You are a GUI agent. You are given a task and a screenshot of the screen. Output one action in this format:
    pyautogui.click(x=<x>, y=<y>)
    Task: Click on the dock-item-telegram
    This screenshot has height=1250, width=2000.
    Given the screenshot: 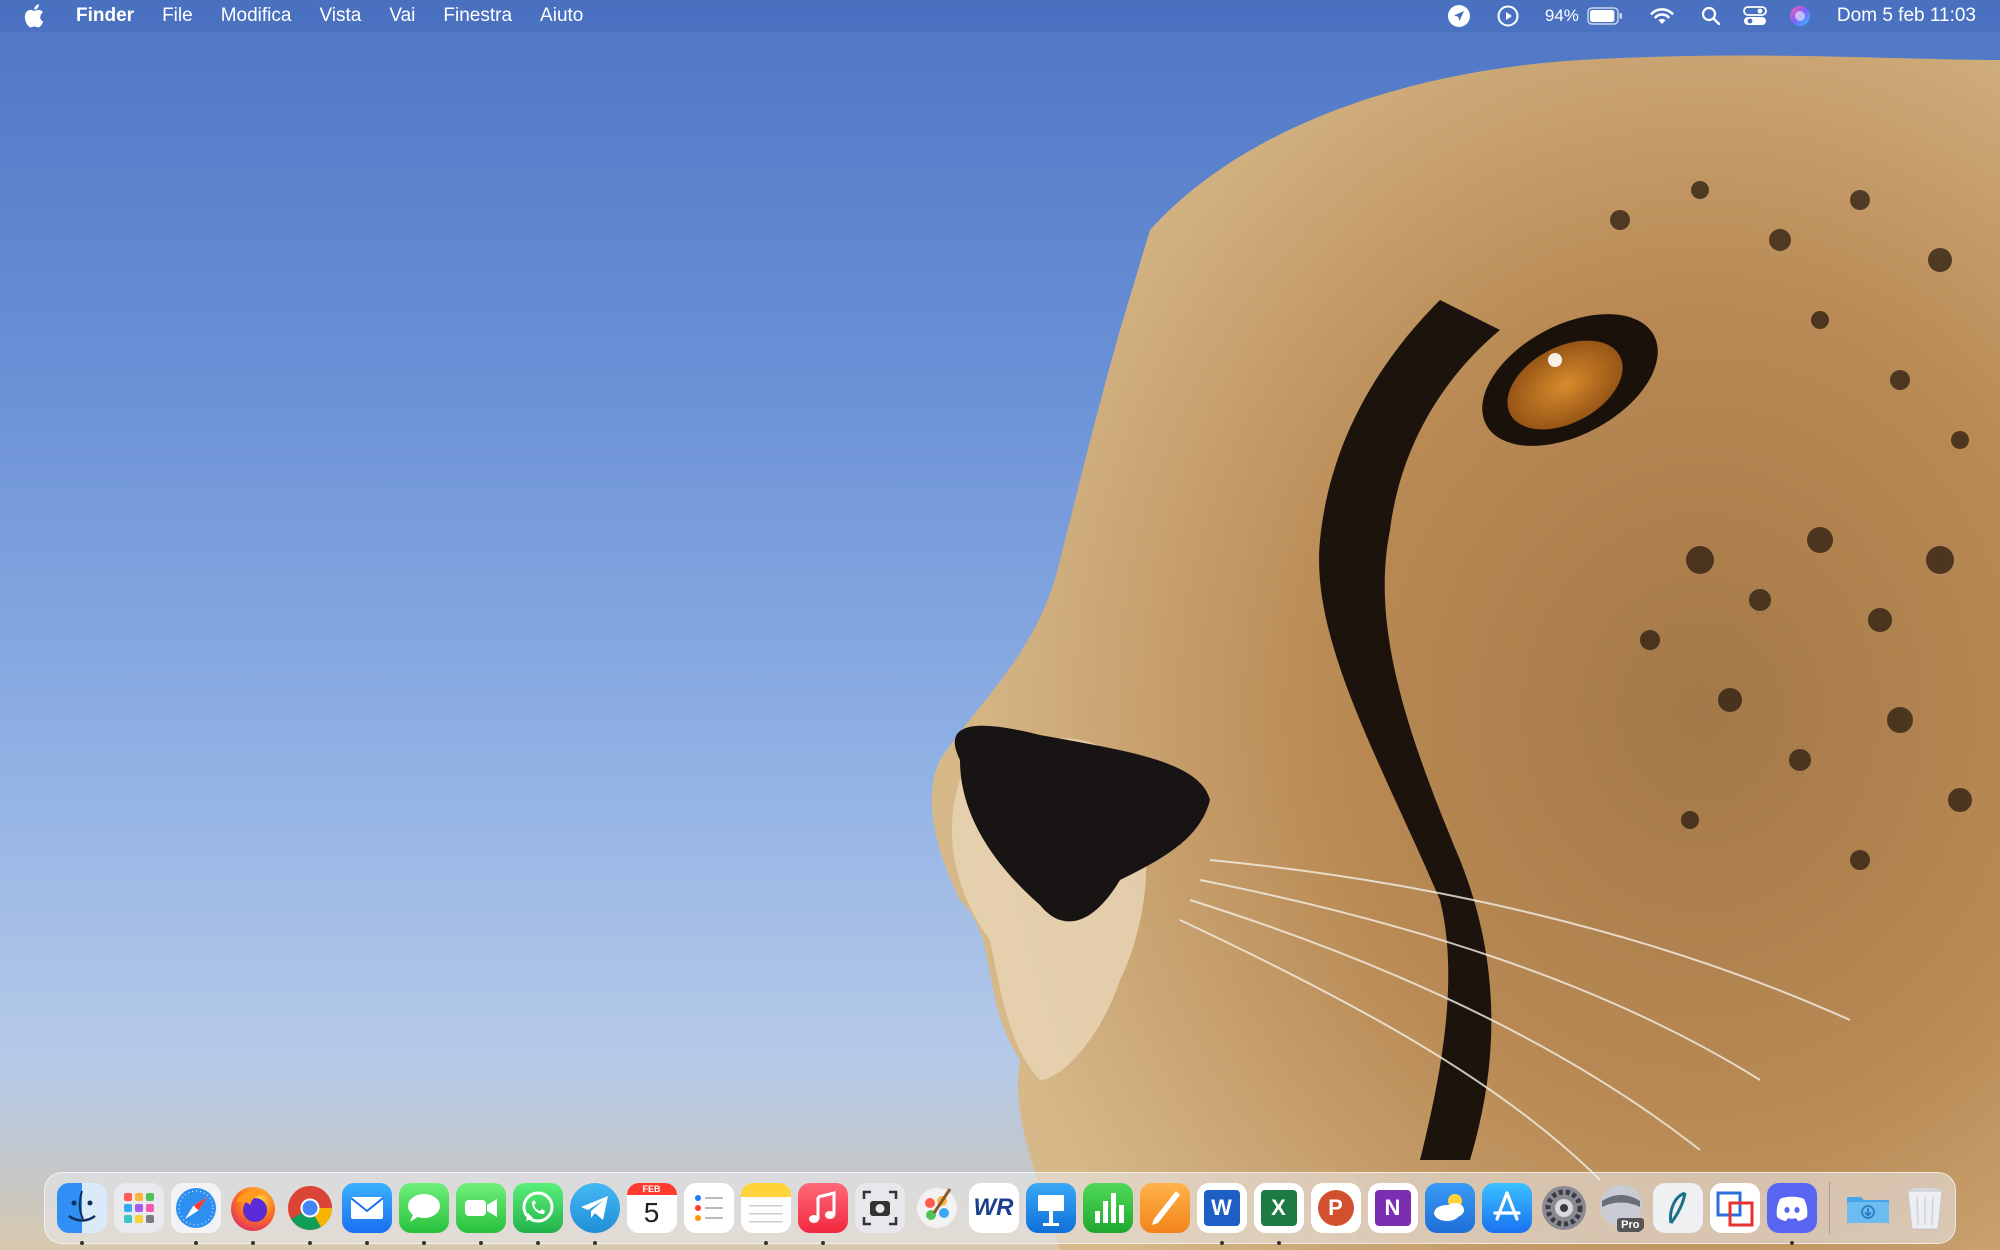 What is the action you would take?
    pyautogui.click(x=594, y=1214)
    